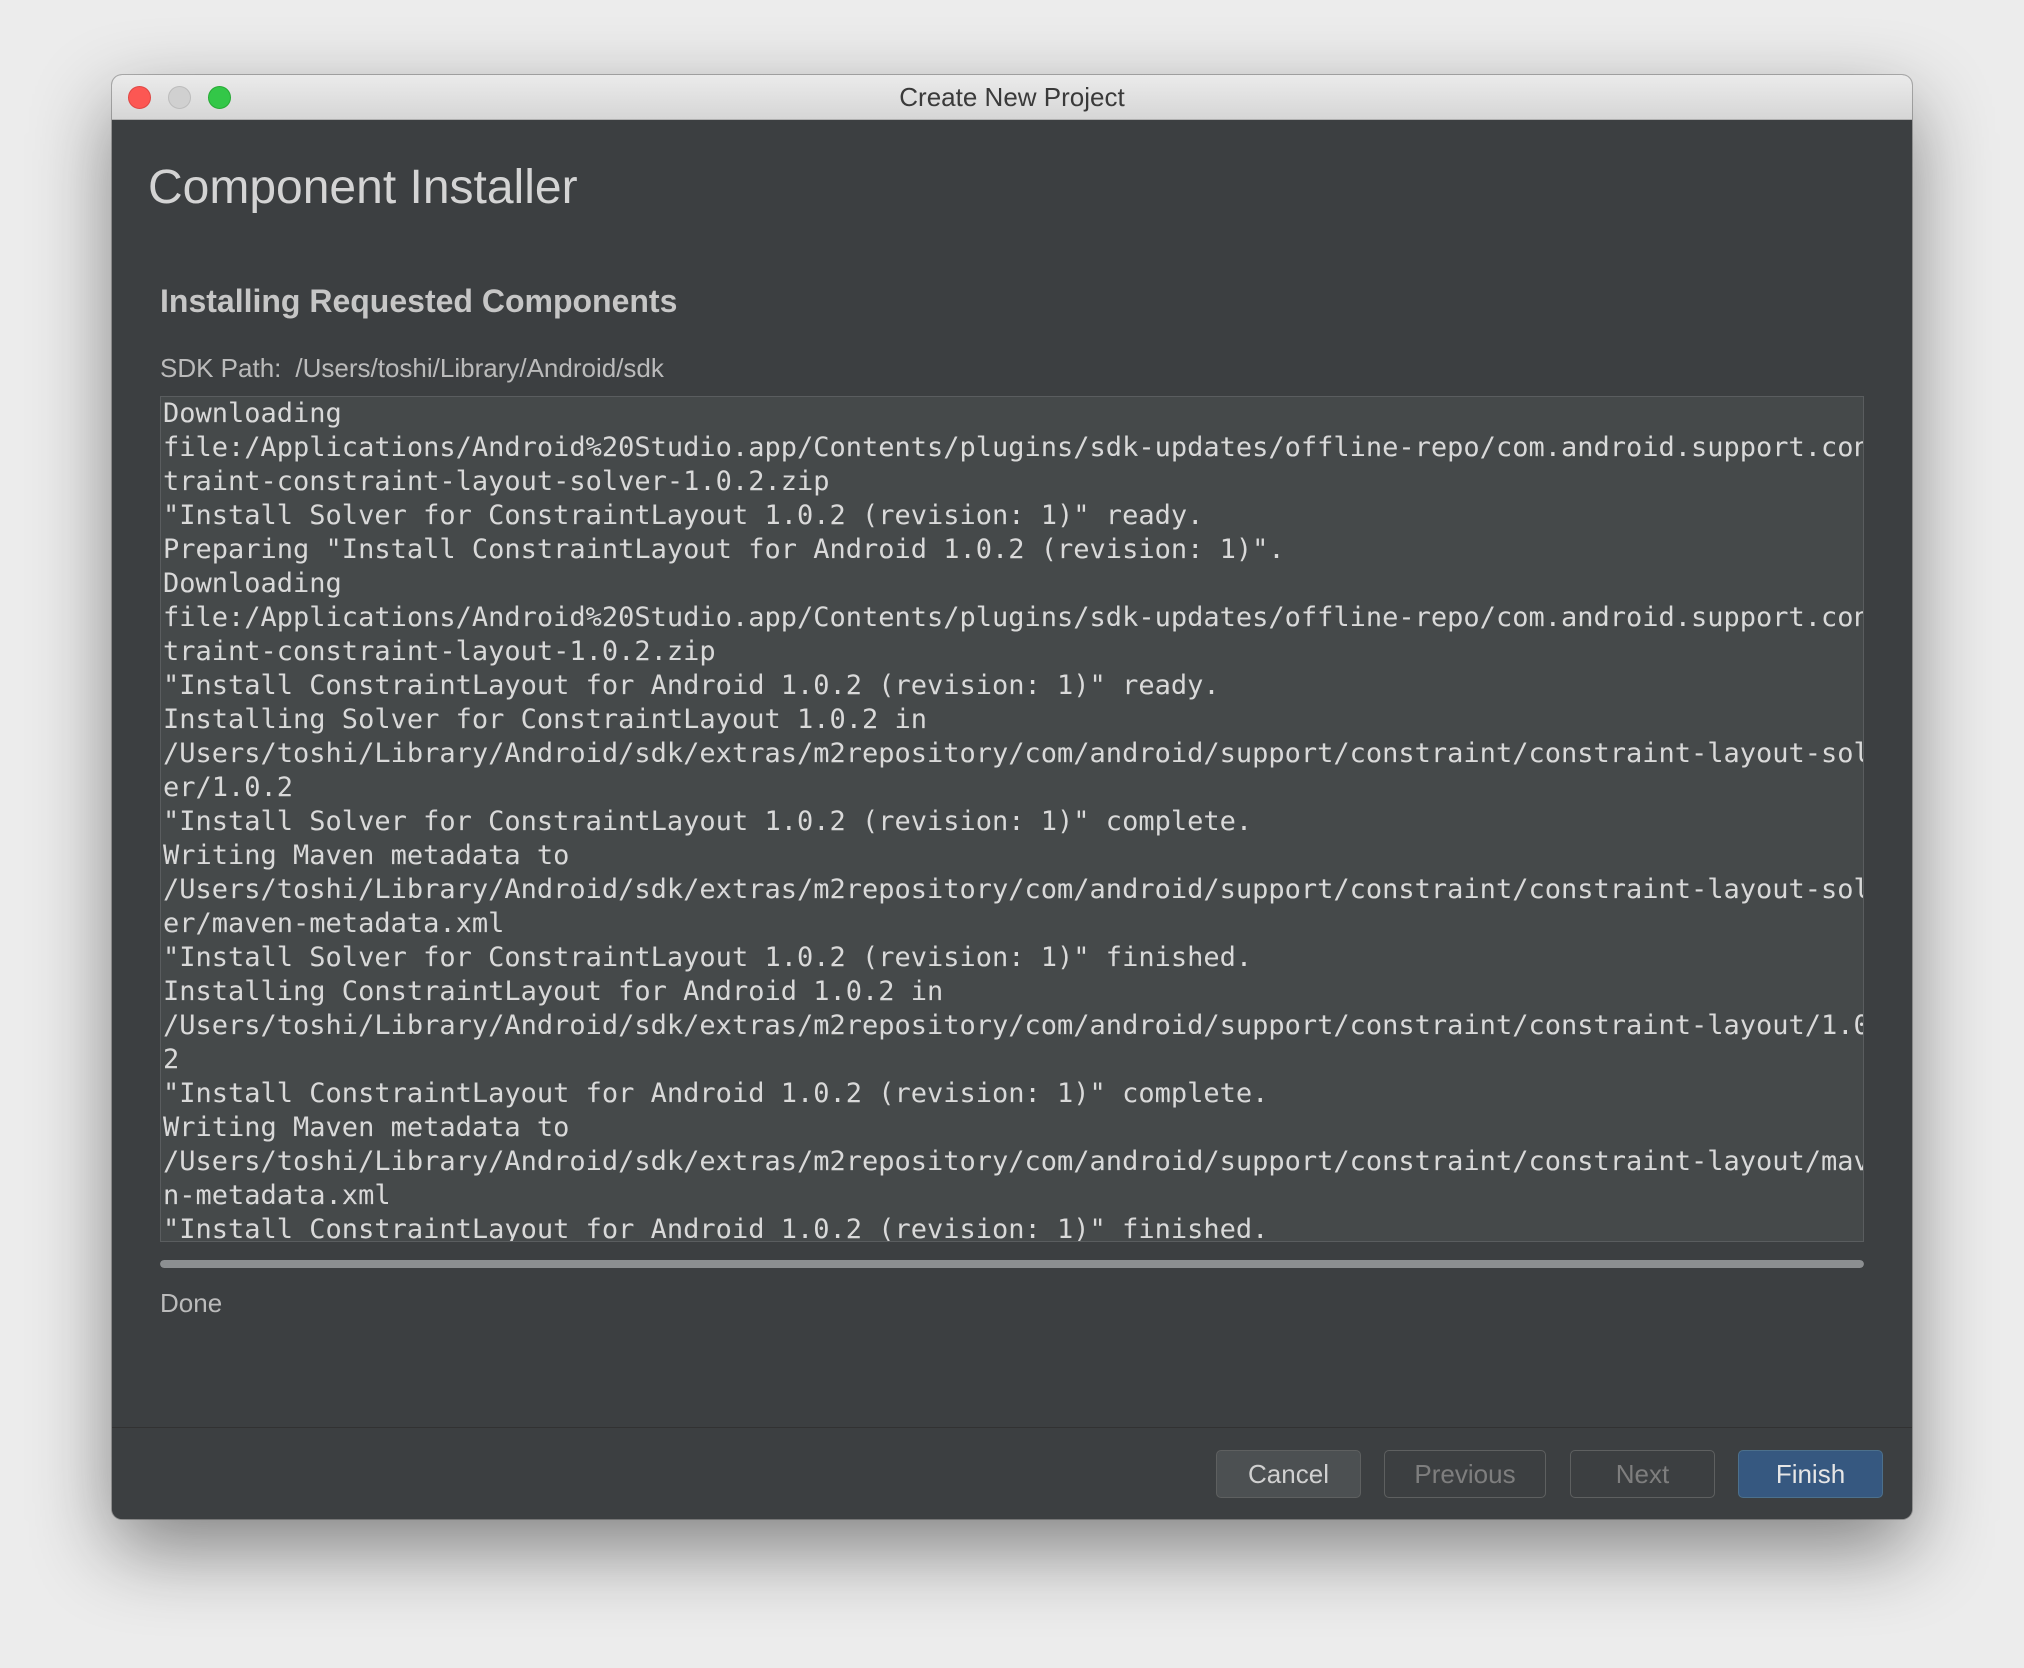  Describe the element at coordinates (228, 787) in the screenshot. I see `log-line: er/1.0.2` at that location.